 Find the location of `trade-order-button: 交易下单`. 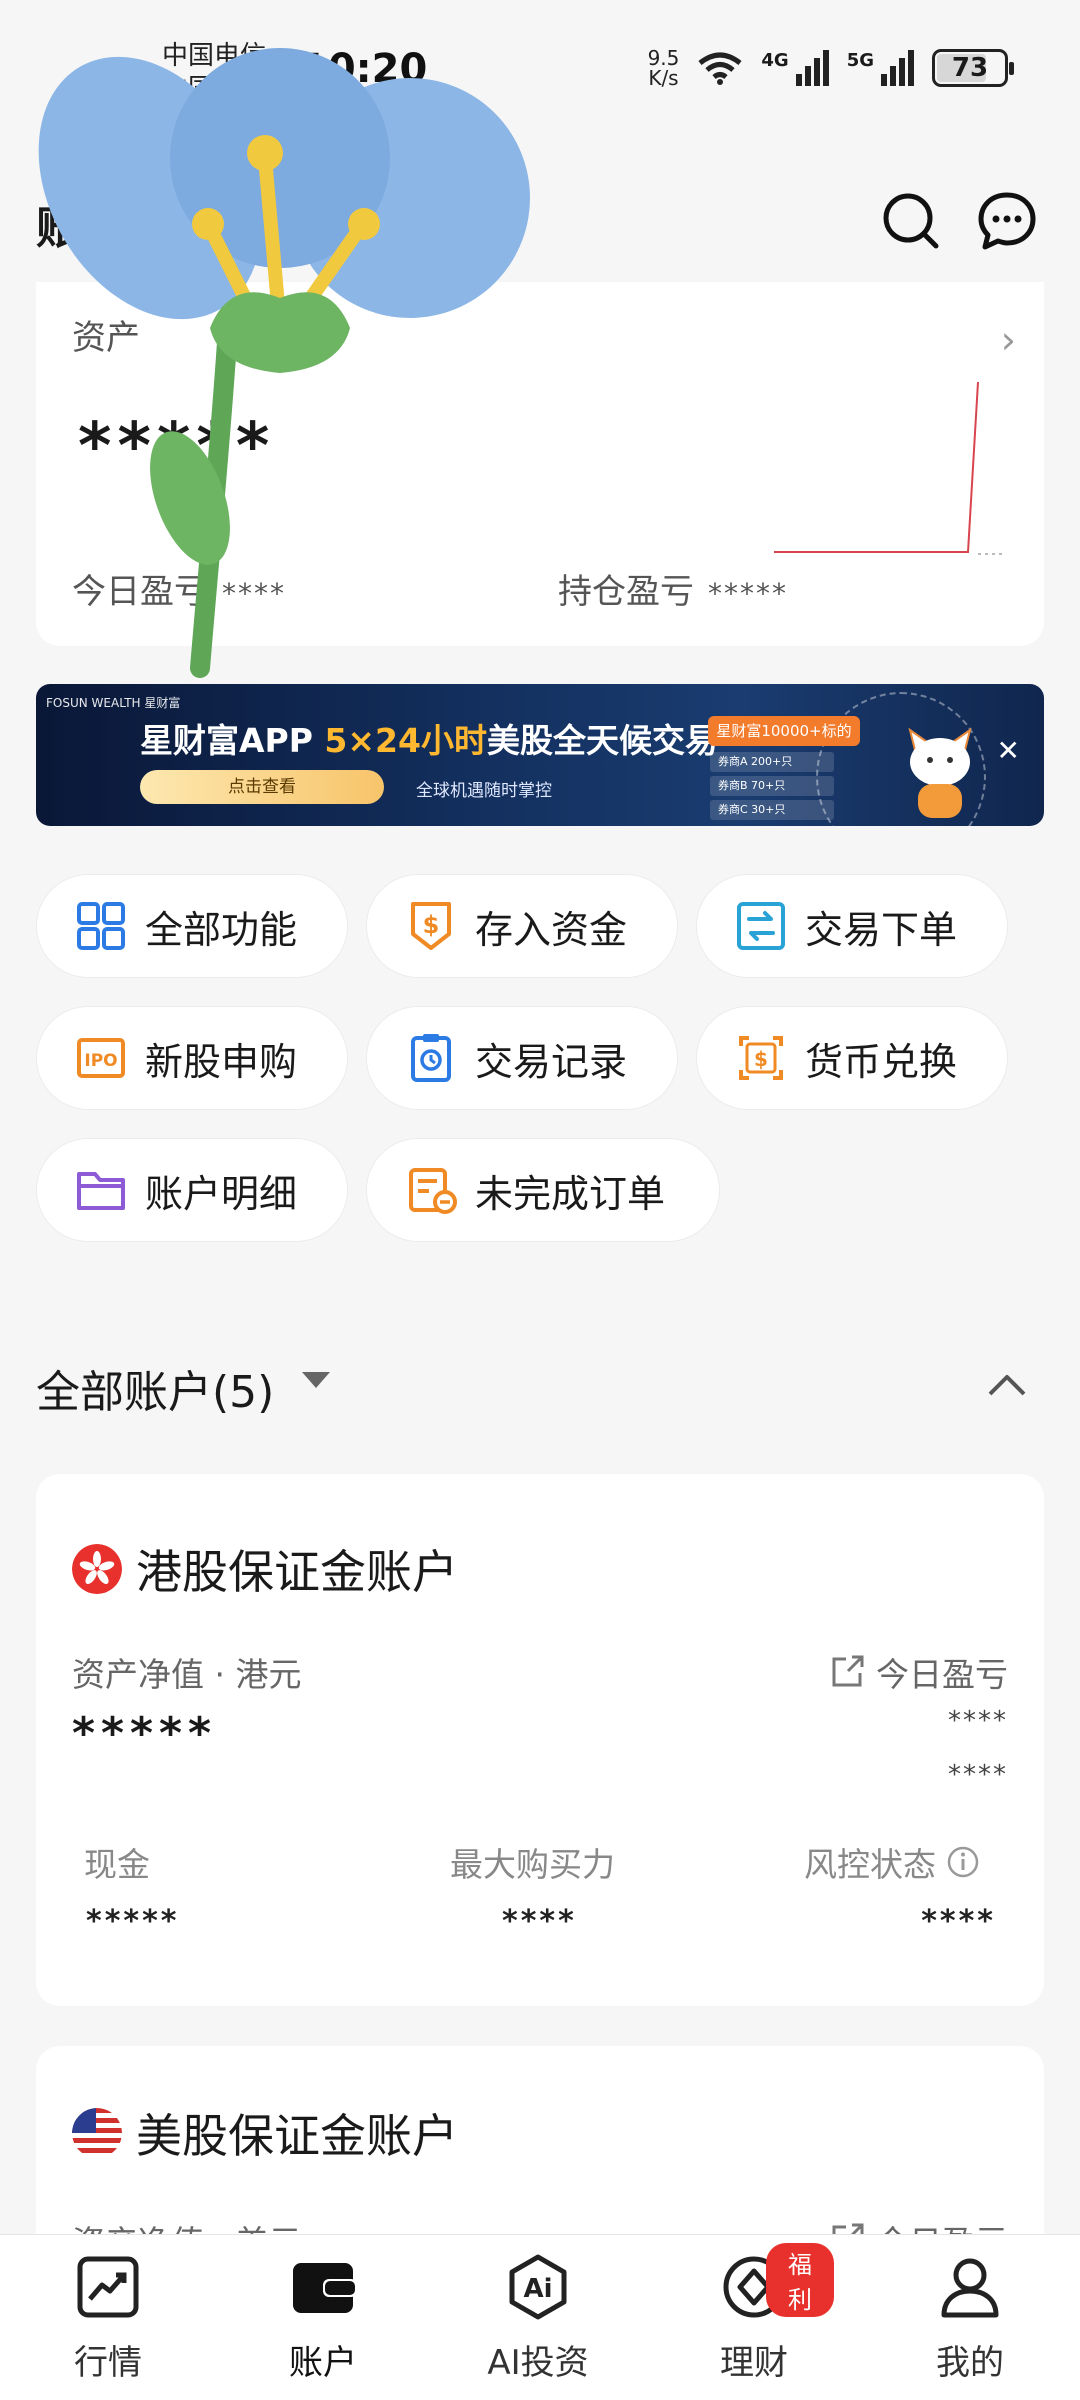

trade-order-button: 交易下单 is located at coordinates (852, 926).